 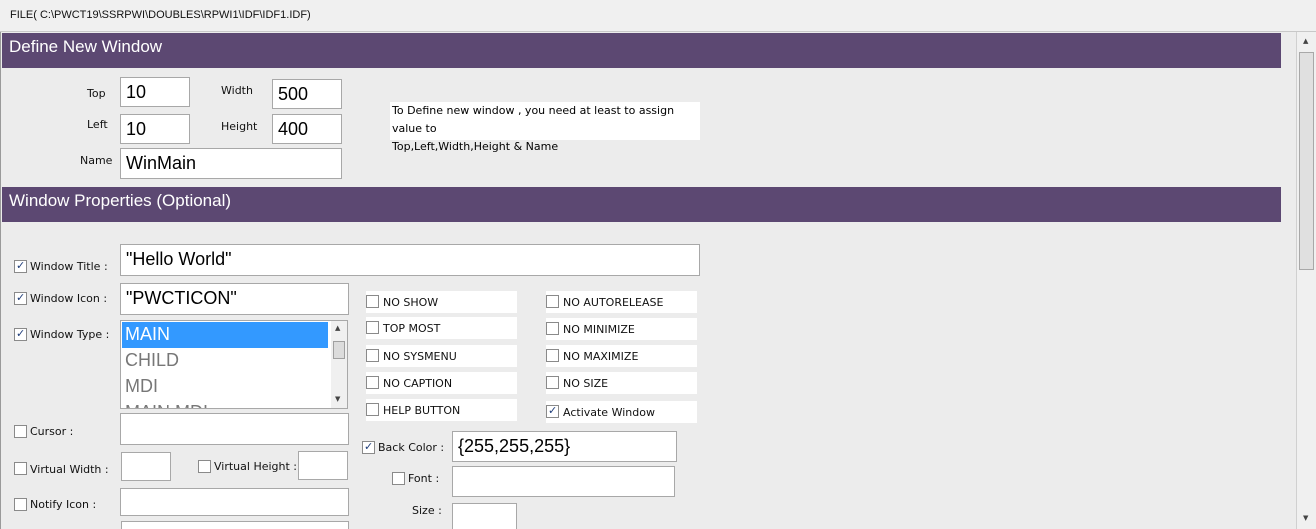 I want to click on height-label: Height, so click(x=239, y=126).